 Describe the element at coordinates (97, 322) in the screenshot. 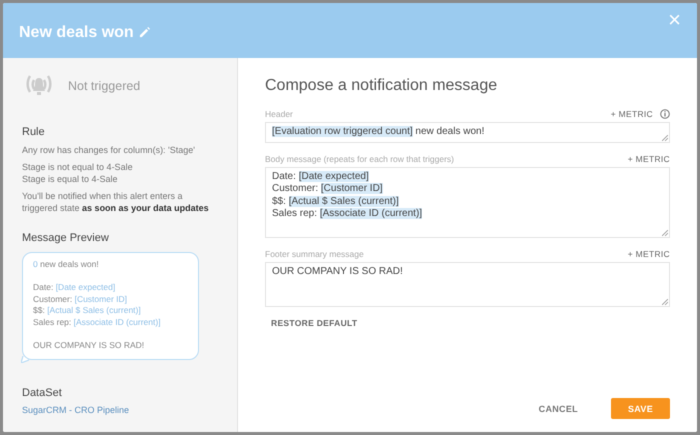

I see `preview-line: Sales rep: [Associate ID (current)]` at that location.